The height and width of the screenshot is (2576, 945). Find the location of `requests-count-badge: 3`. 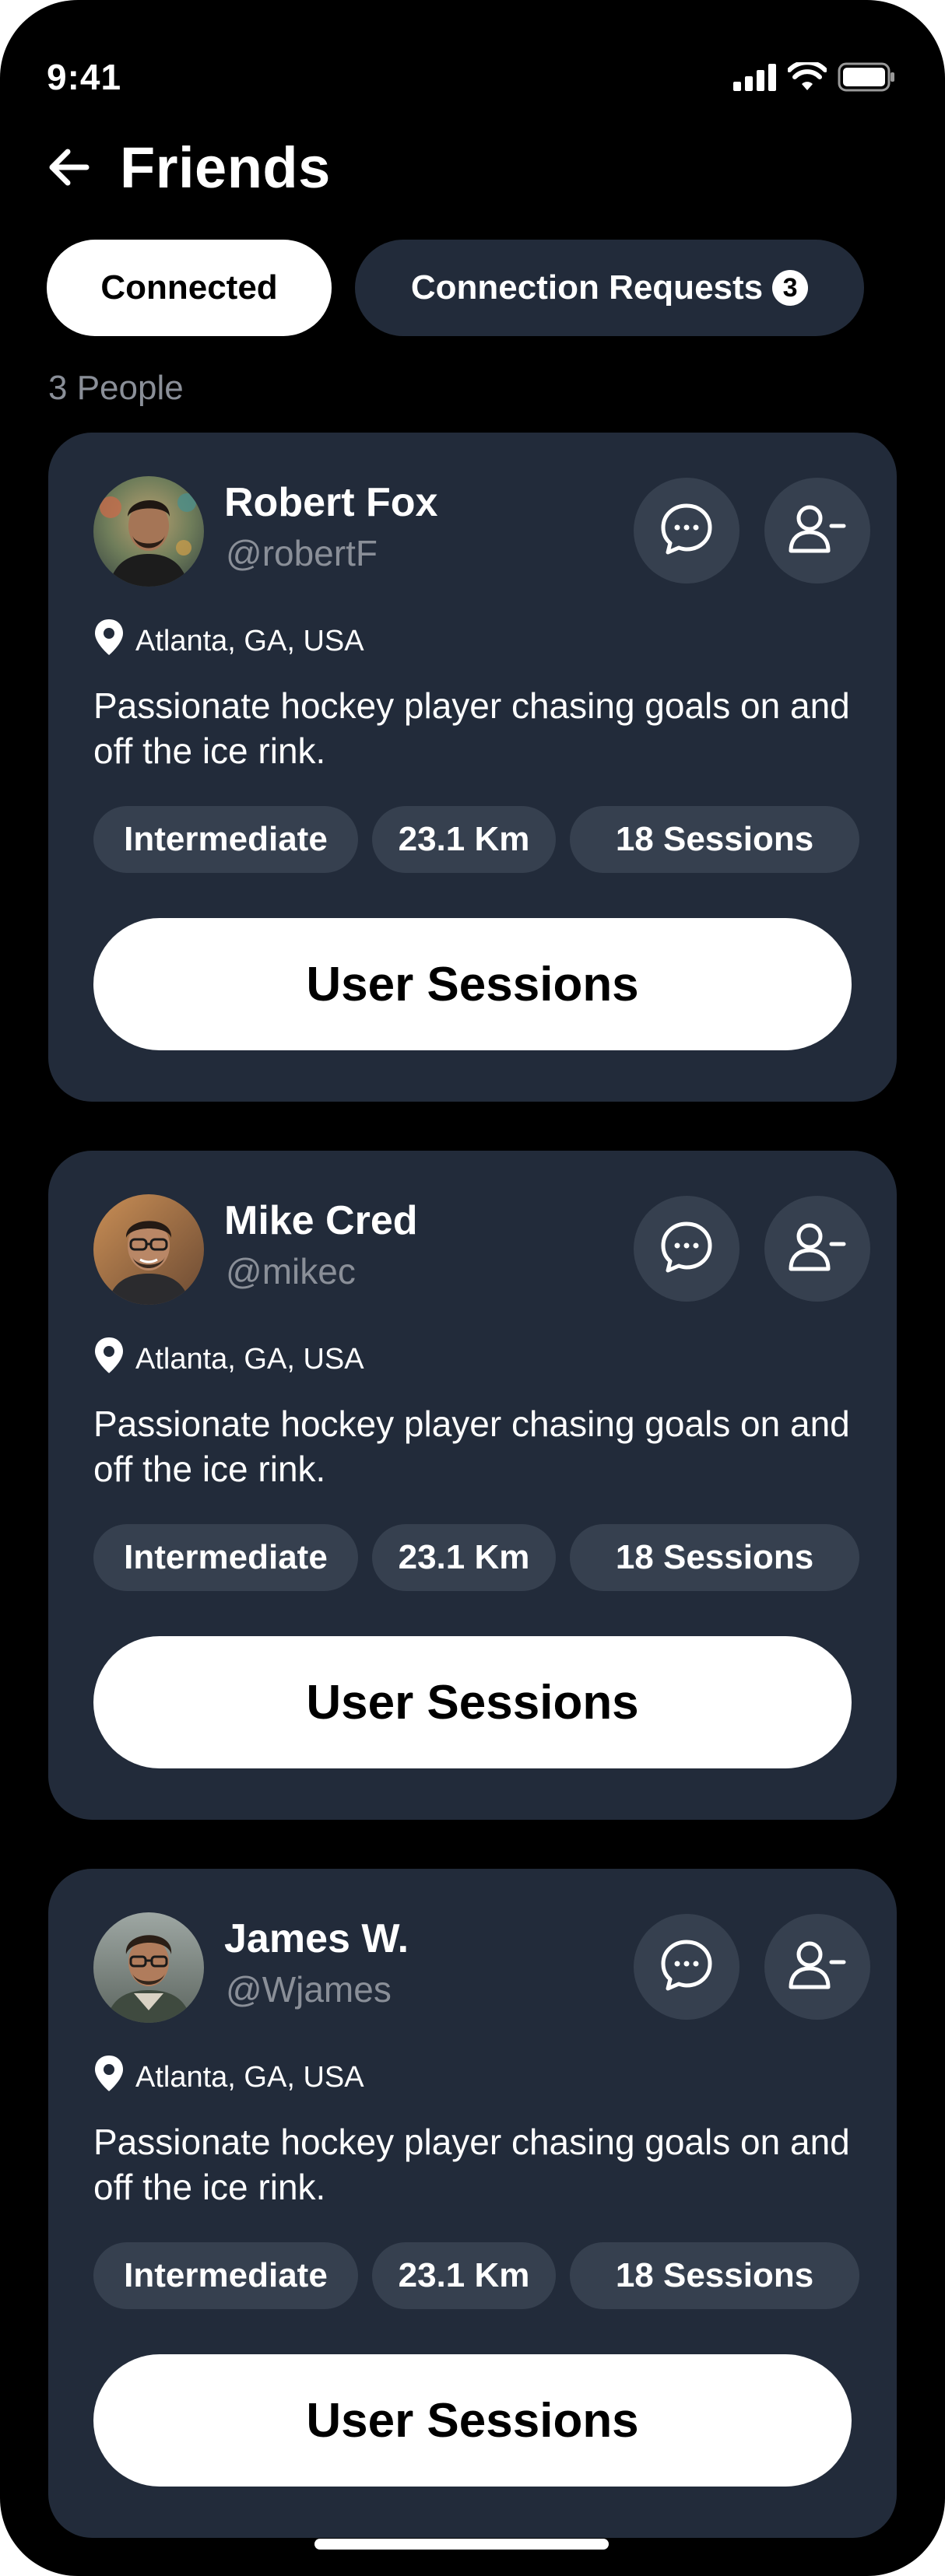

requests-count-badge: 3 is located at coordinates (790, 288).